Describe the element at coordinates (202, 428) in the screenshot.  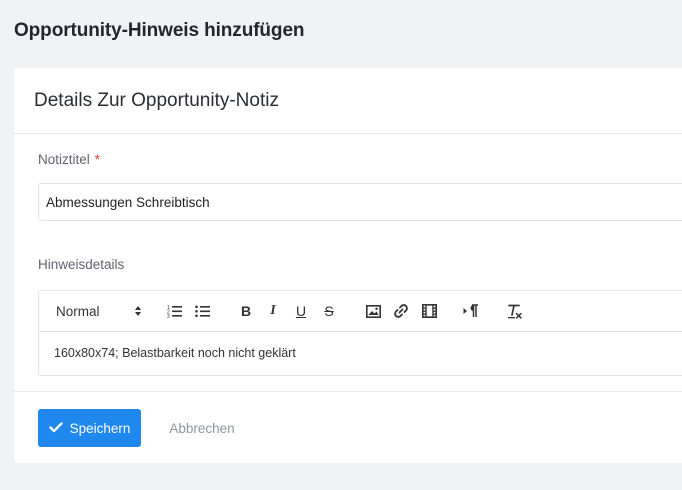
I see `cancel-button: Abbrechen` at that location.